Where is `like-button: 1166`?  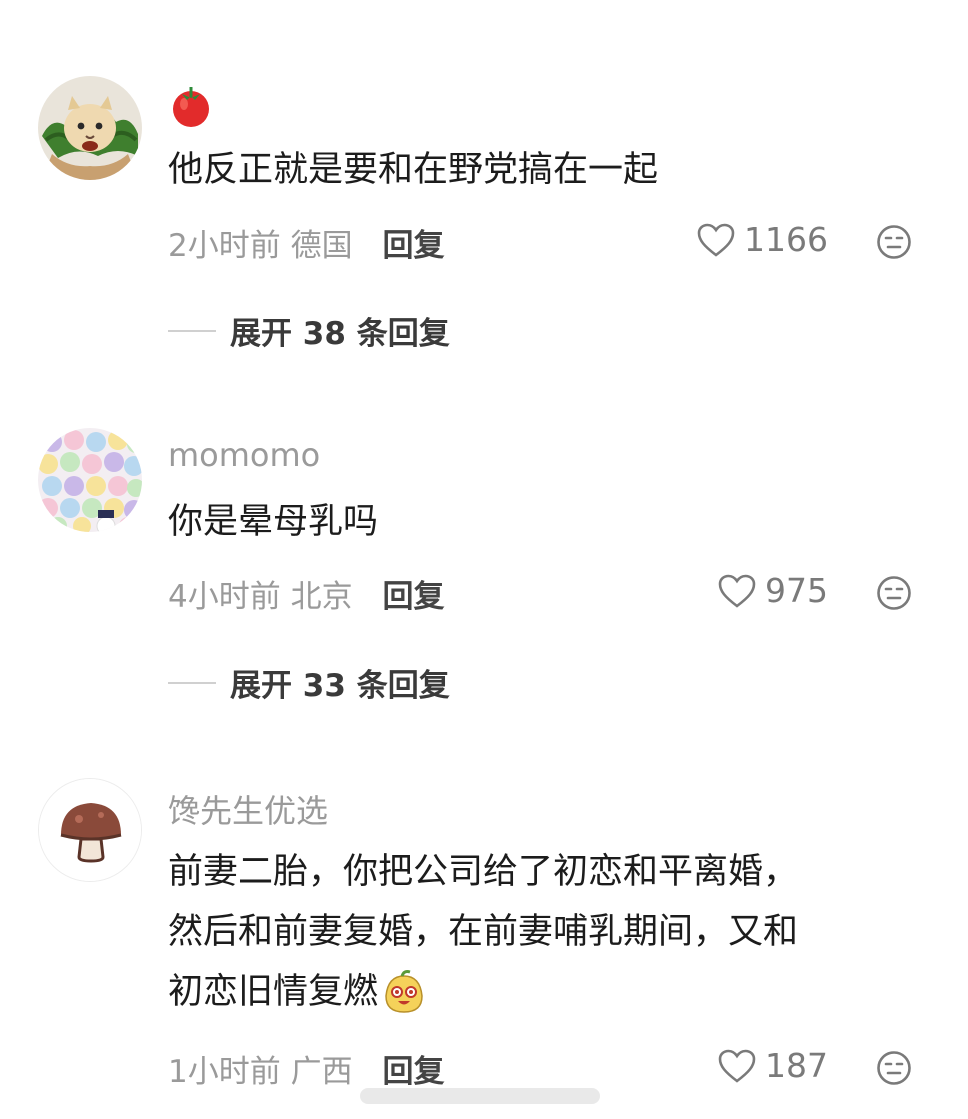
like-button: 1166 is located at coordinates (762, 239).